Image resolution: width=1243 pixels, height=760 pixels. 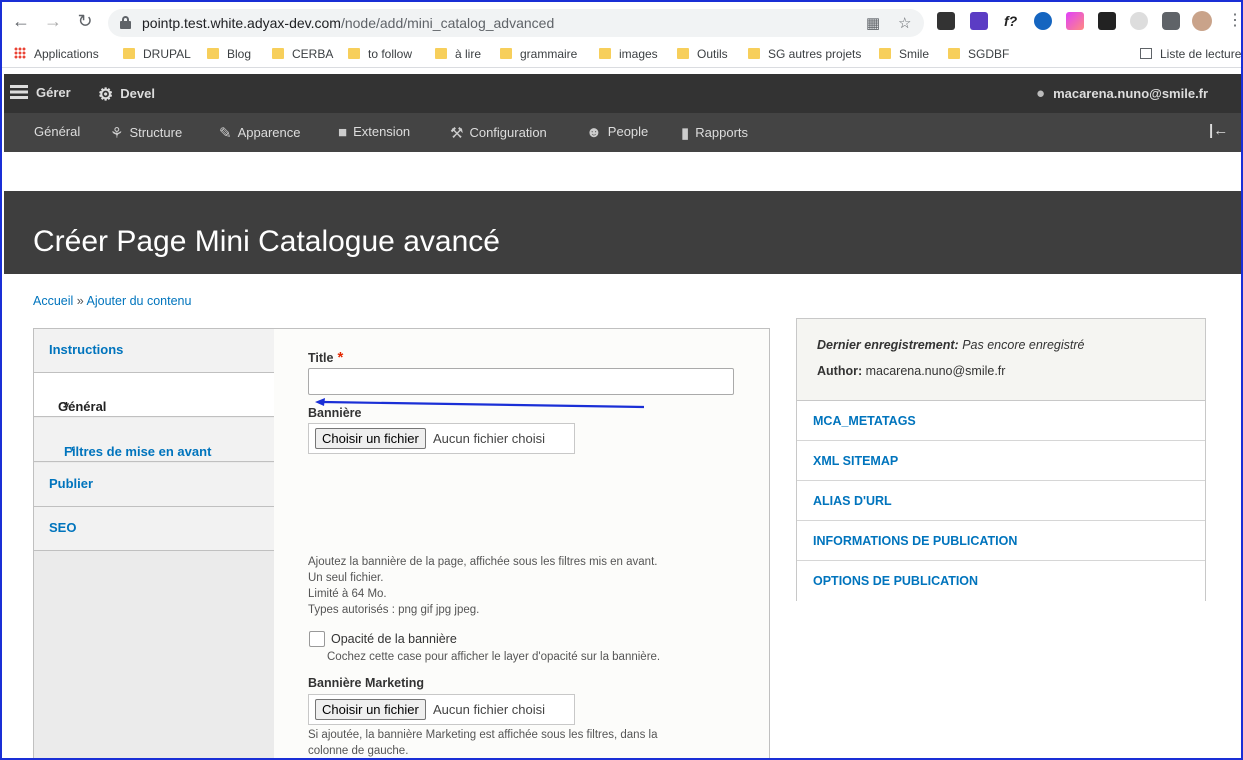 What do you see at coordinates (241, 23) in the screenshot?
I see `url-host: pointp.test.white.adyax-dev.com` at bounding box center [241, 23].